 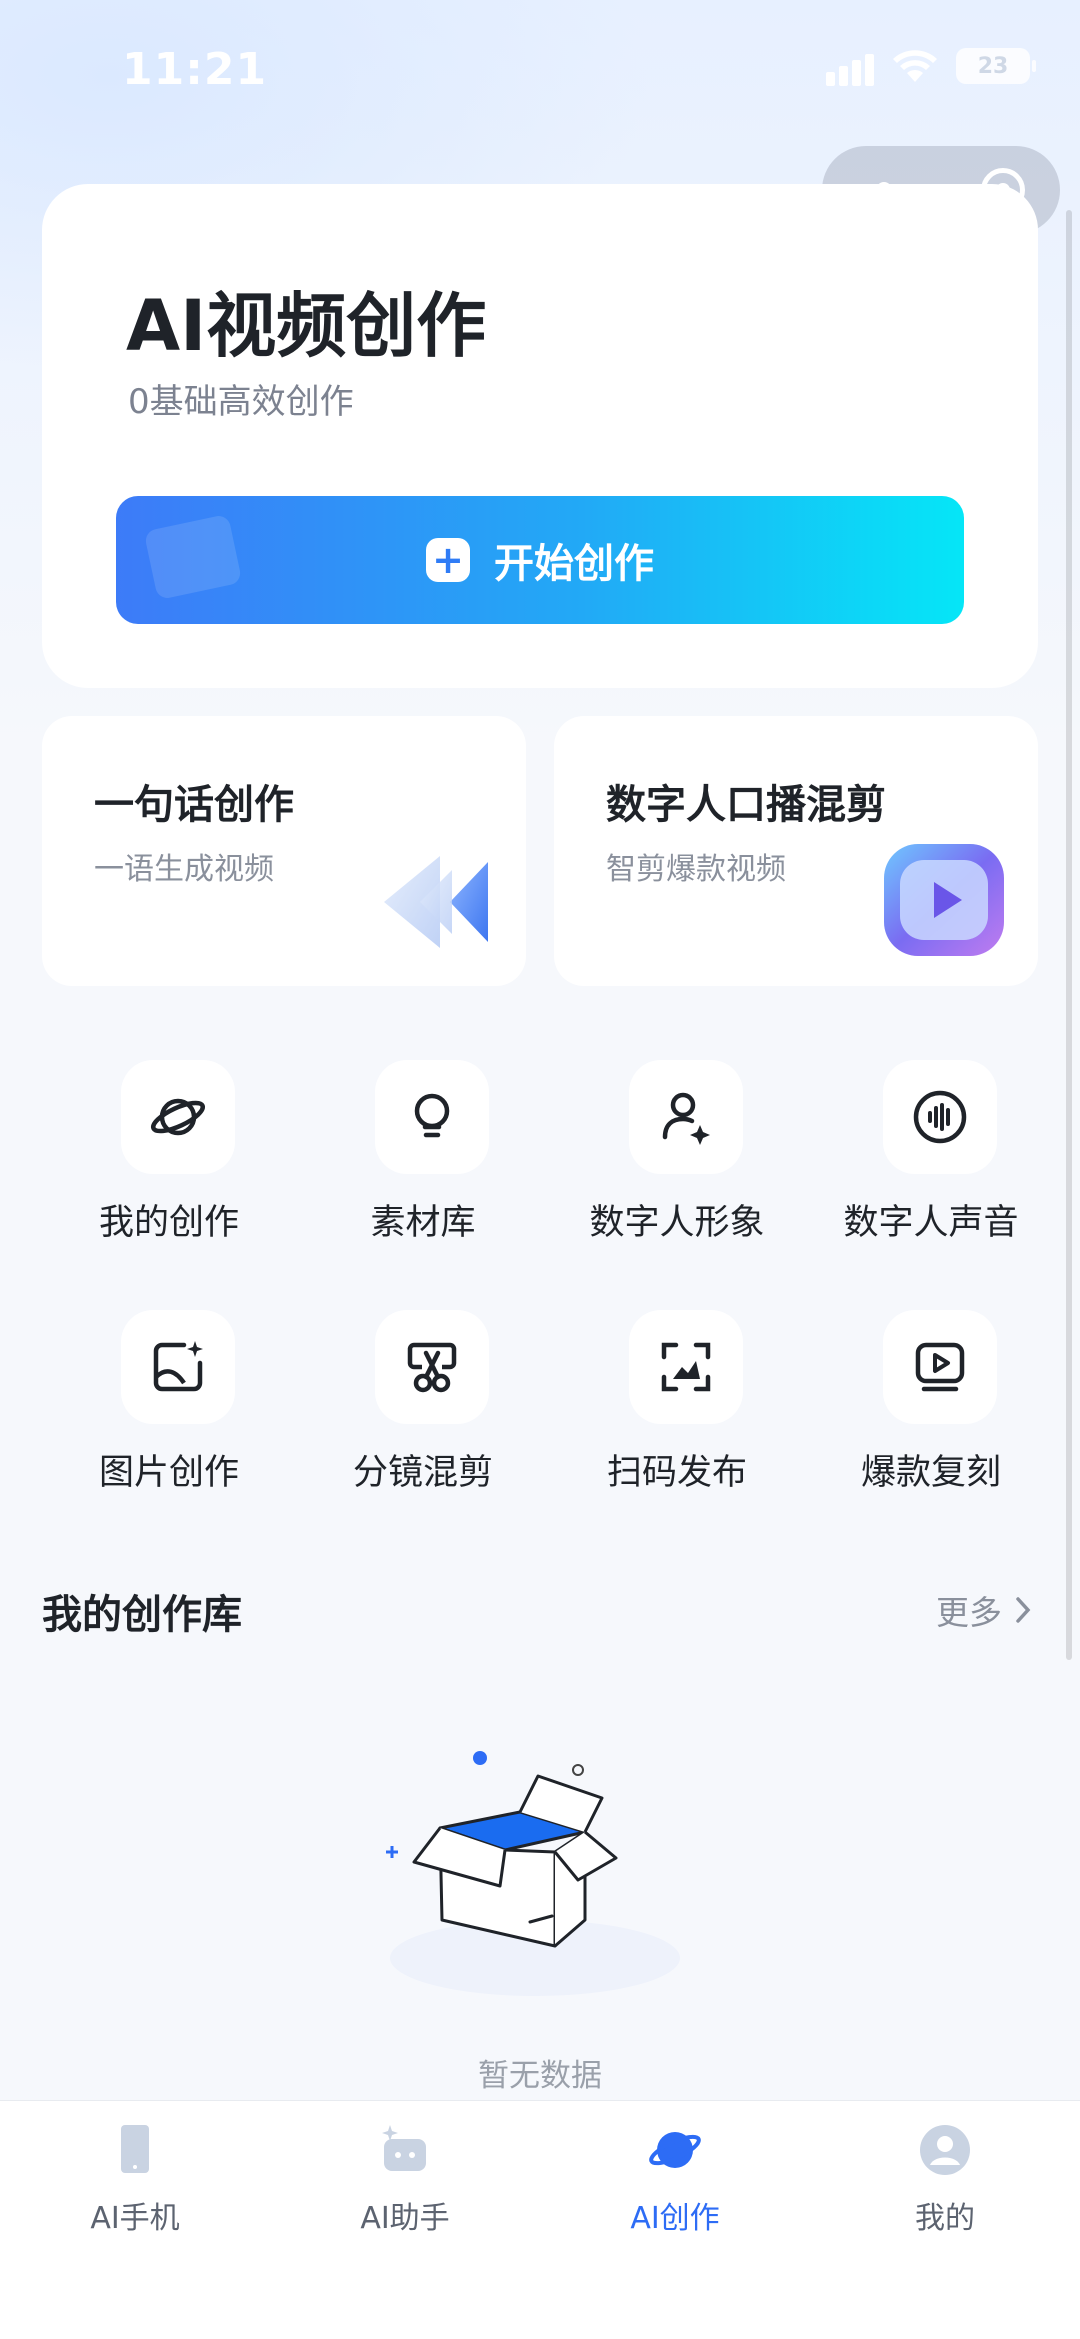 I want to click on grid-item-viral-replicate: 爆款复刻, so click(x=931, y=1410).